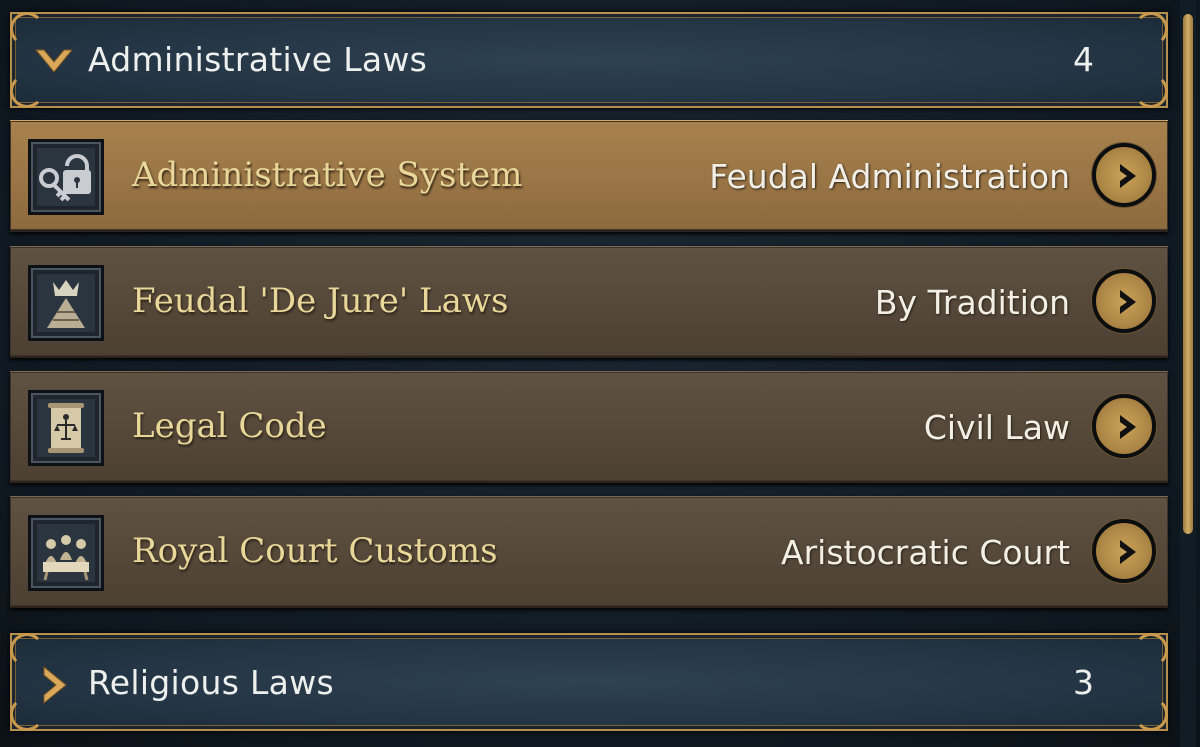 This screenshot has height=747, width=1200. What do you see at coordinates (315, 551) in the screenshot?
I see `law-name: Royal Court Customs` at bounding box center [315, 551].